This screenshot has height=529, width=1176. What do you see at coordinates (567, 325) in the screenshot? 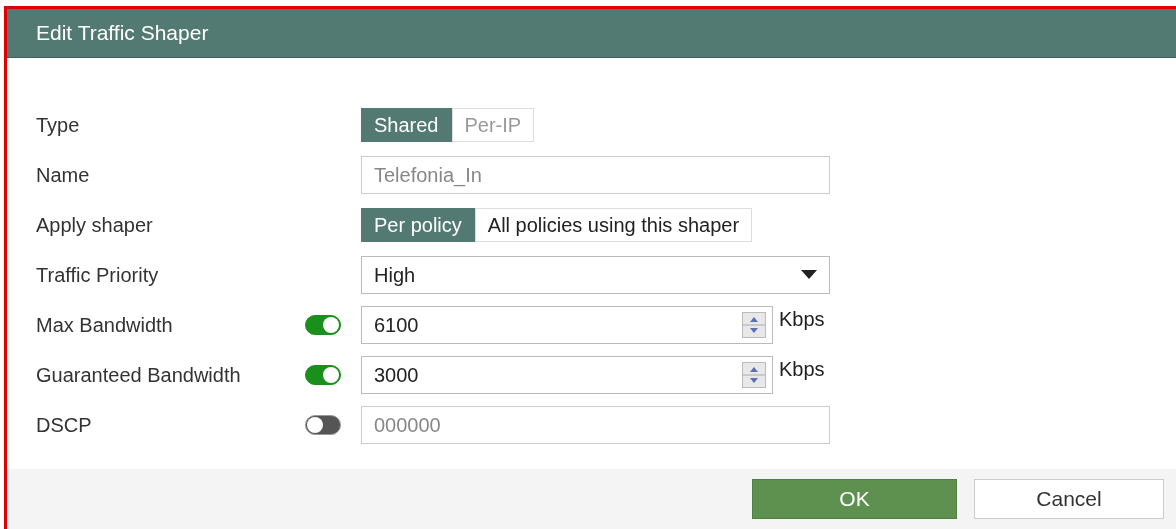
I see `number-field: 6100` at bounding box center [567, 325].